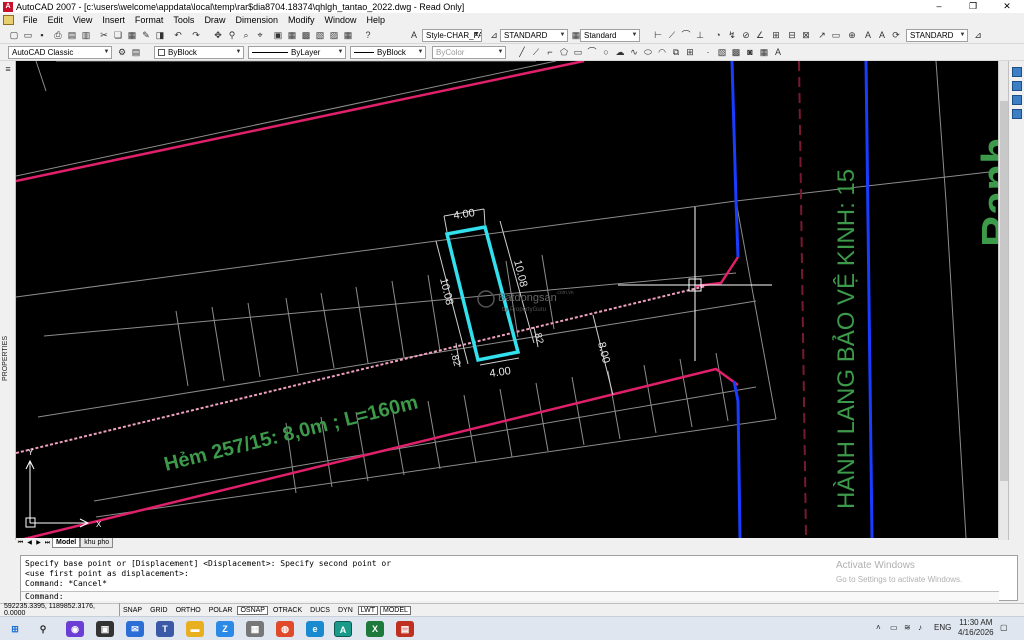  Describe the element at coordinates (343, 629) in the screenshot. I see `autocad-taskbar-icon: A` at that location.